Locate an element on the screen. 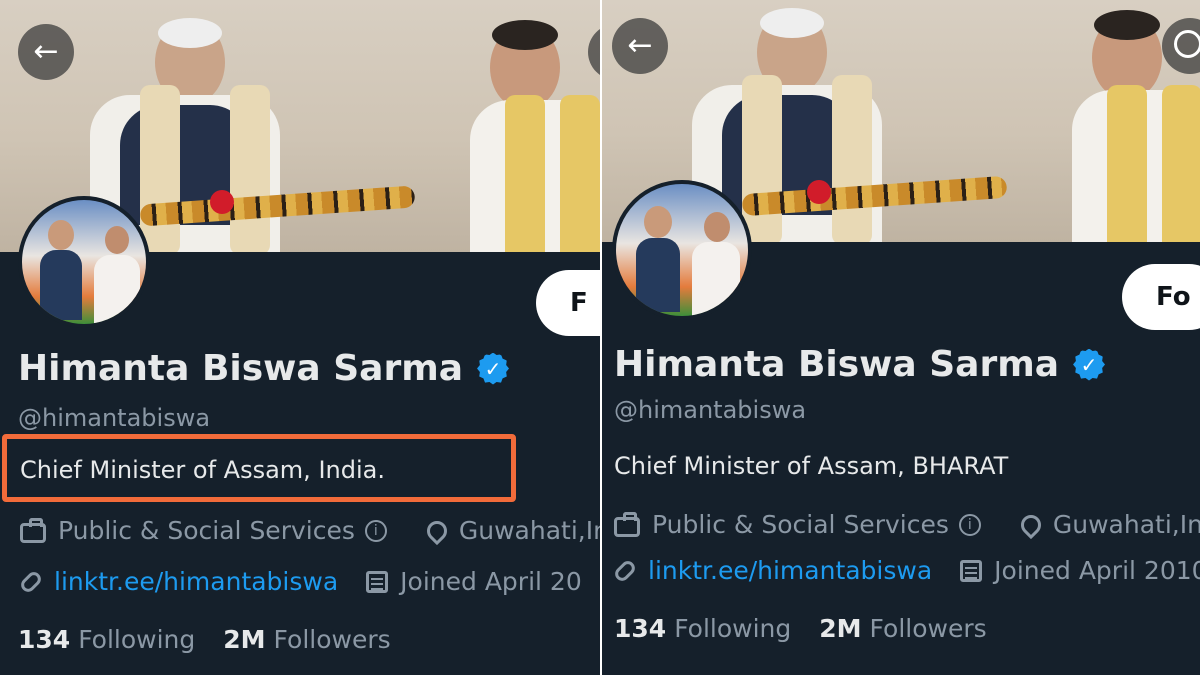 This screenshot has height=675, width=1200. profile-meta-row-2: linktr.ee/himantabiswa Joined April 2010 is located at coordinates (906, 570).